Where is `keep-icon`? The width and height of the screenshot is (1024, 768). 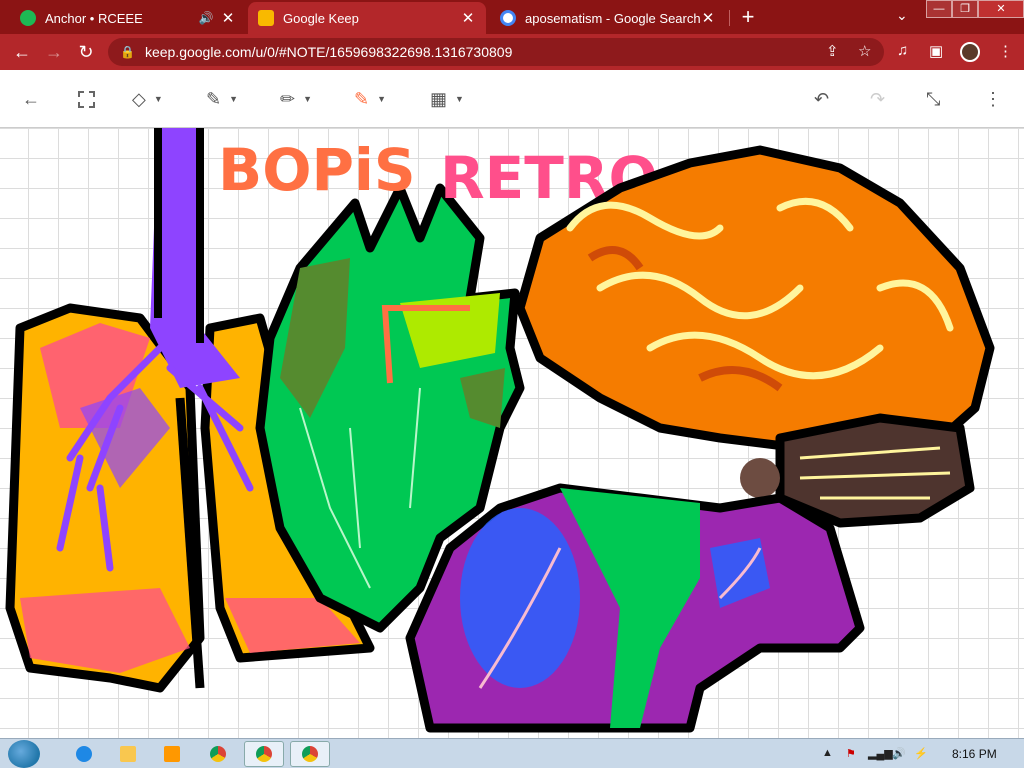
keep-icon is located at coordinates (266, 18).